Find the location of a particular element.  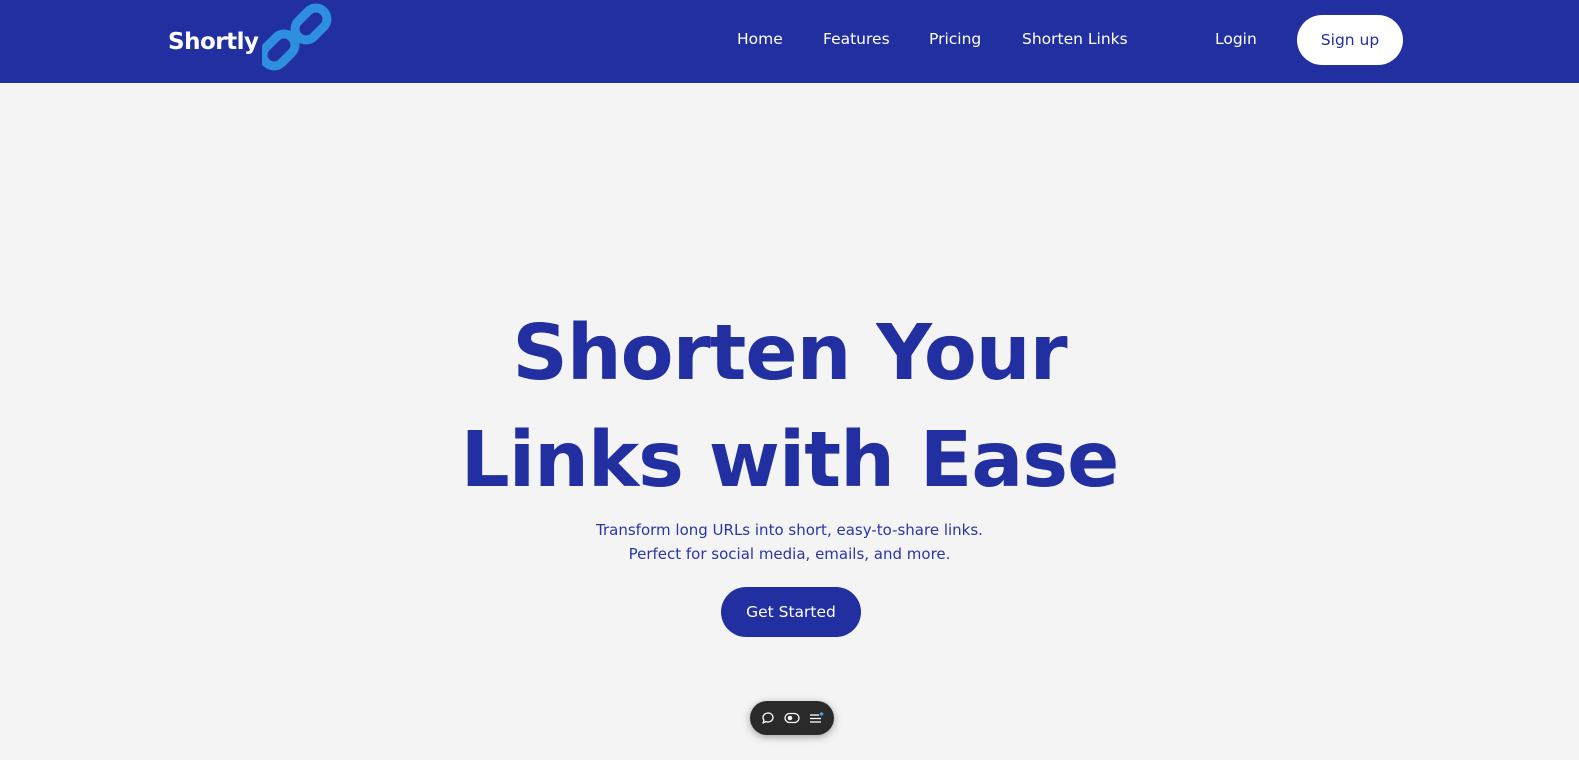

floating-toolbar is located at coordinates (792, 718).